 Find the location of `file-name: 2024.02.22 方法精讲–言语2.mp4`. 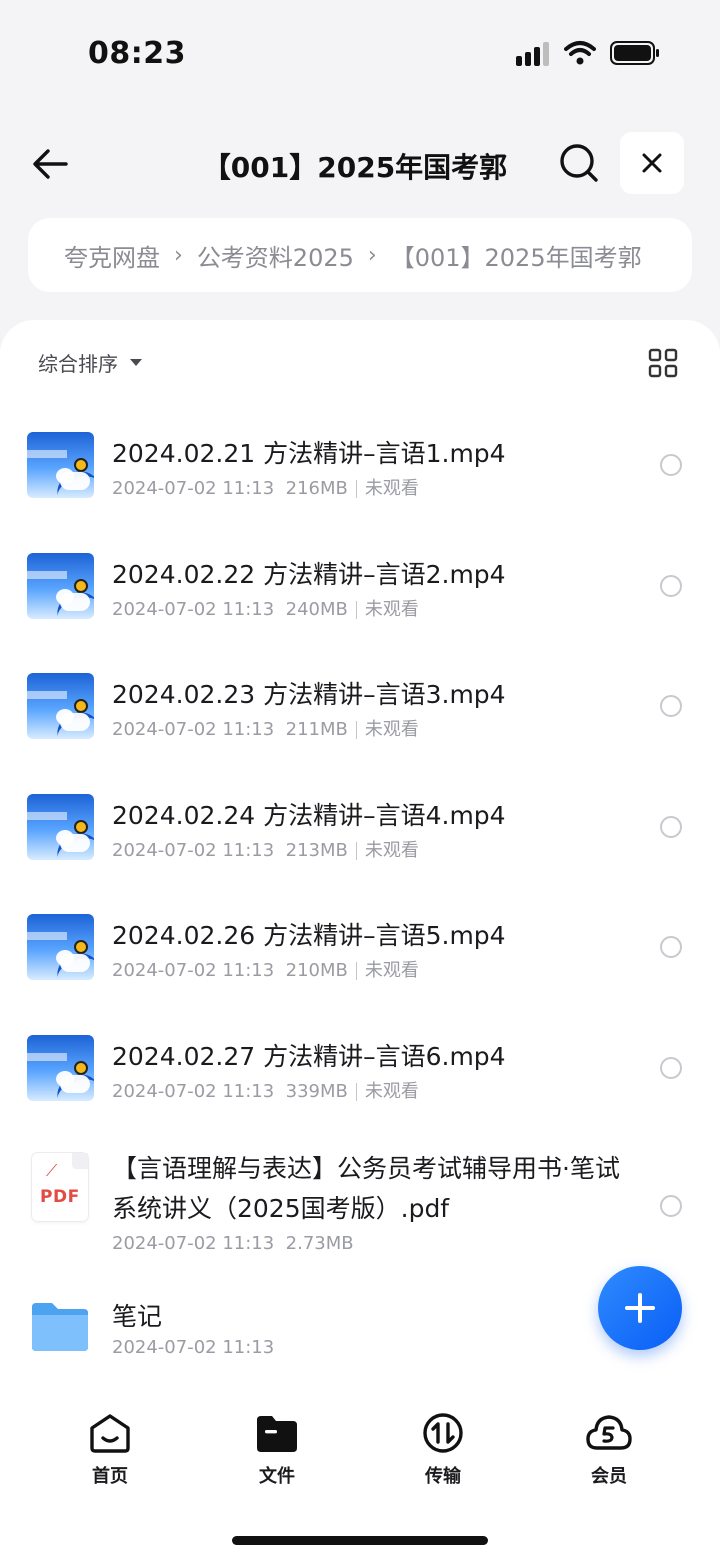

file-name: 2024.02.22 方法精讲–言语2.mp4 is located at coordinates (309, 574).